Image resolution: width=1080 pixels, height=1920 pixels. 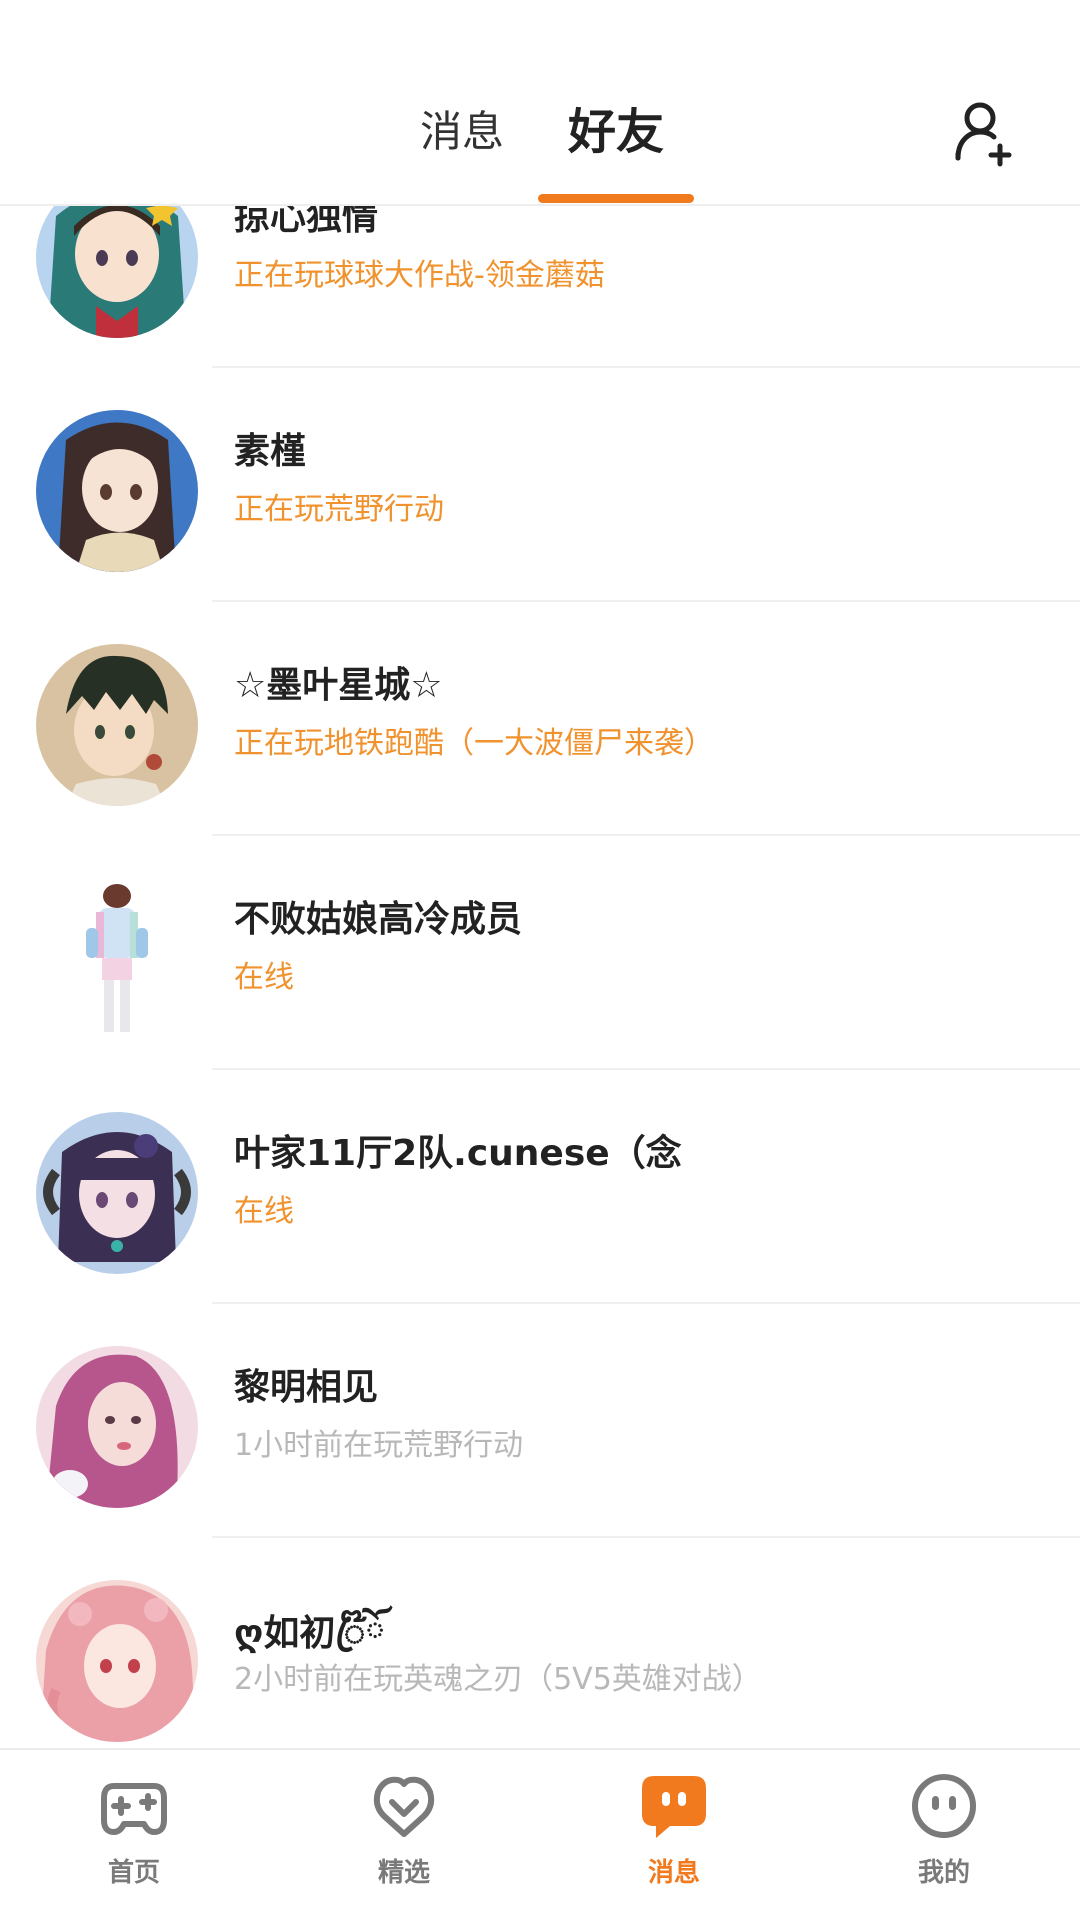 I want to click on friend-status: 正在玩荒野行动, so click(x=339, y=509).